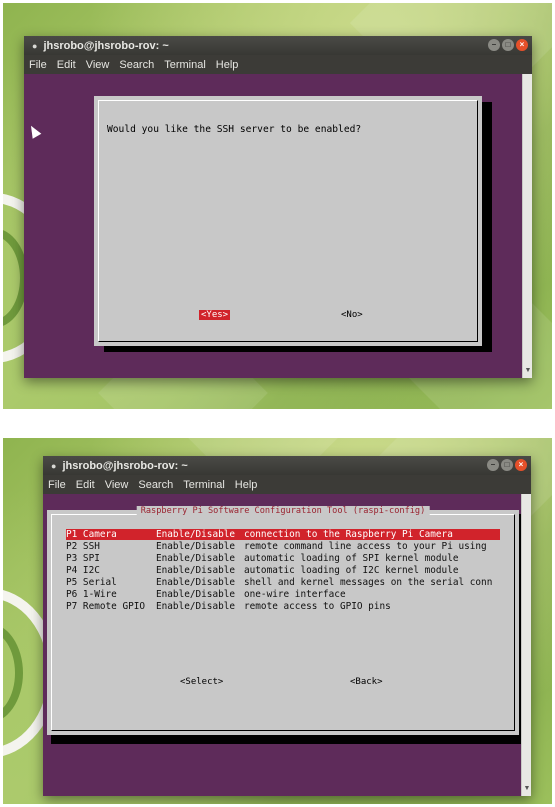 The image size is (555, 807). Describe the element at coordinates (215, 315) in the screenshot. I see `yes-button: <Yes>` at that location.